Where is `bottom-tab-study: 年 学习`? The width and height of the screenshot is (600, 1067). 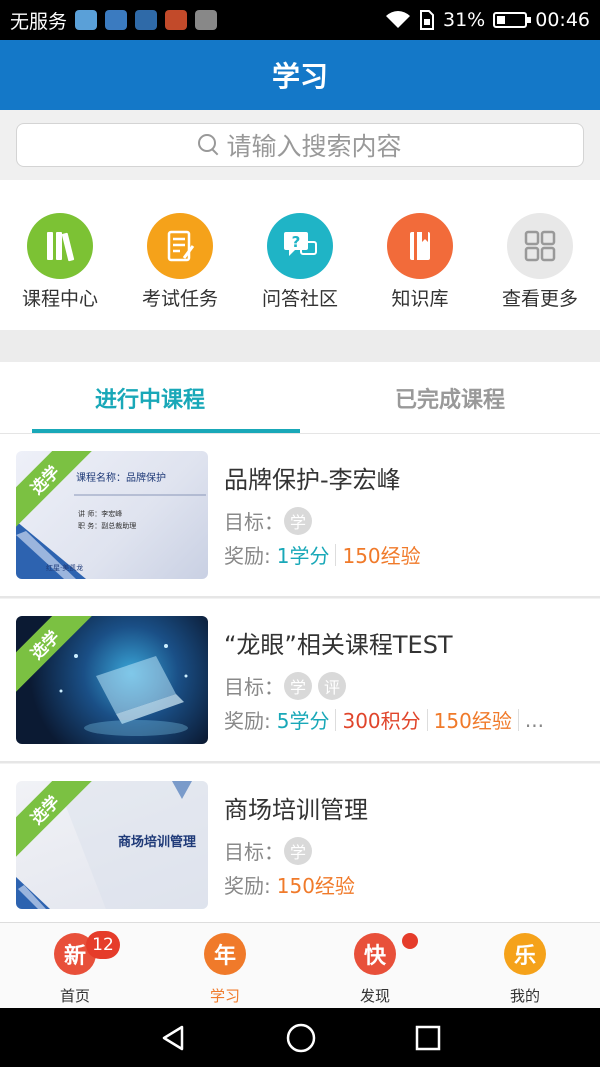 bottom-tab-study: 年 学习 is located at coordinates (225, 965).